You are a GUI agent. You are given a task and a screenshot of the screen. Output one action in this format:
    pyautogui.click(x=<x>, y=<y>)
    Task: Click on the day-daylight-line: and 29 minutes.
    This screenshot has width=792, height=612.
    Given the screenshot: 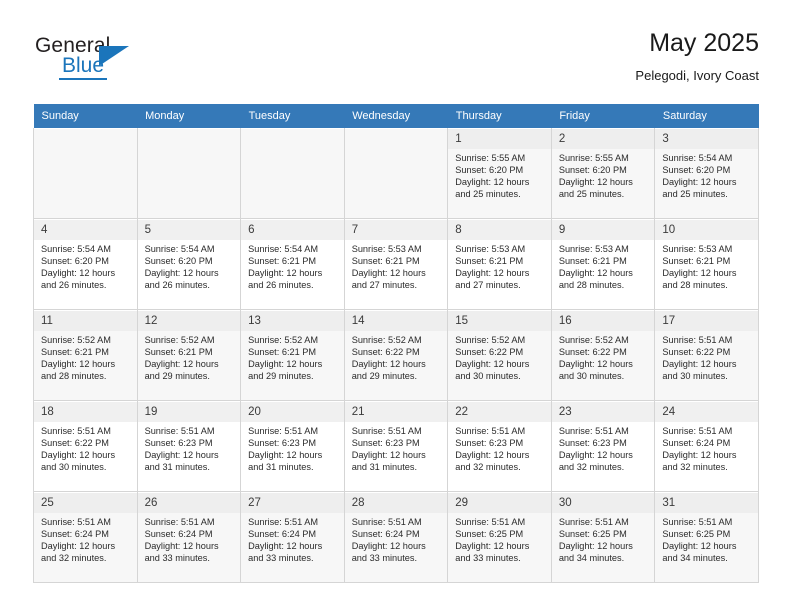 What is the action you would take?
    pyautogui.click(x=177, y=376)
    